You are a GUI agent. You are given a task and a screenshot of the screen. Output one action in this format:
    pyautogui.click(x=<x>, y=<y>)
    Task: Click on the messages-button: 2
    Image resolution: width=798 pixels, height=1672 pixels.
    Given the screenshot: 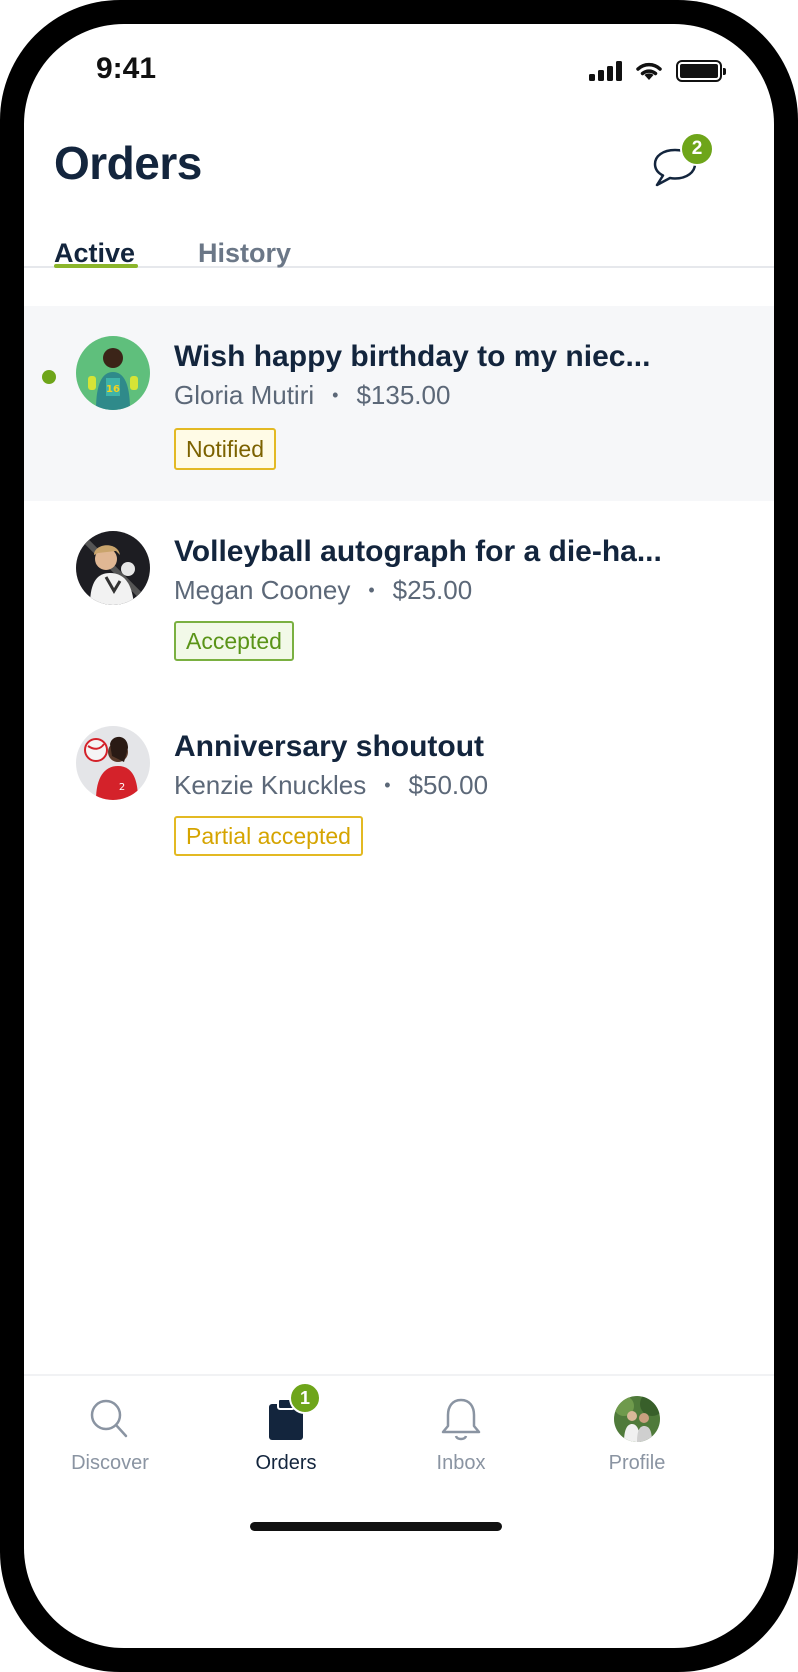 What is the action you would take?
    pyautogui.click(x=683, y=162)
    